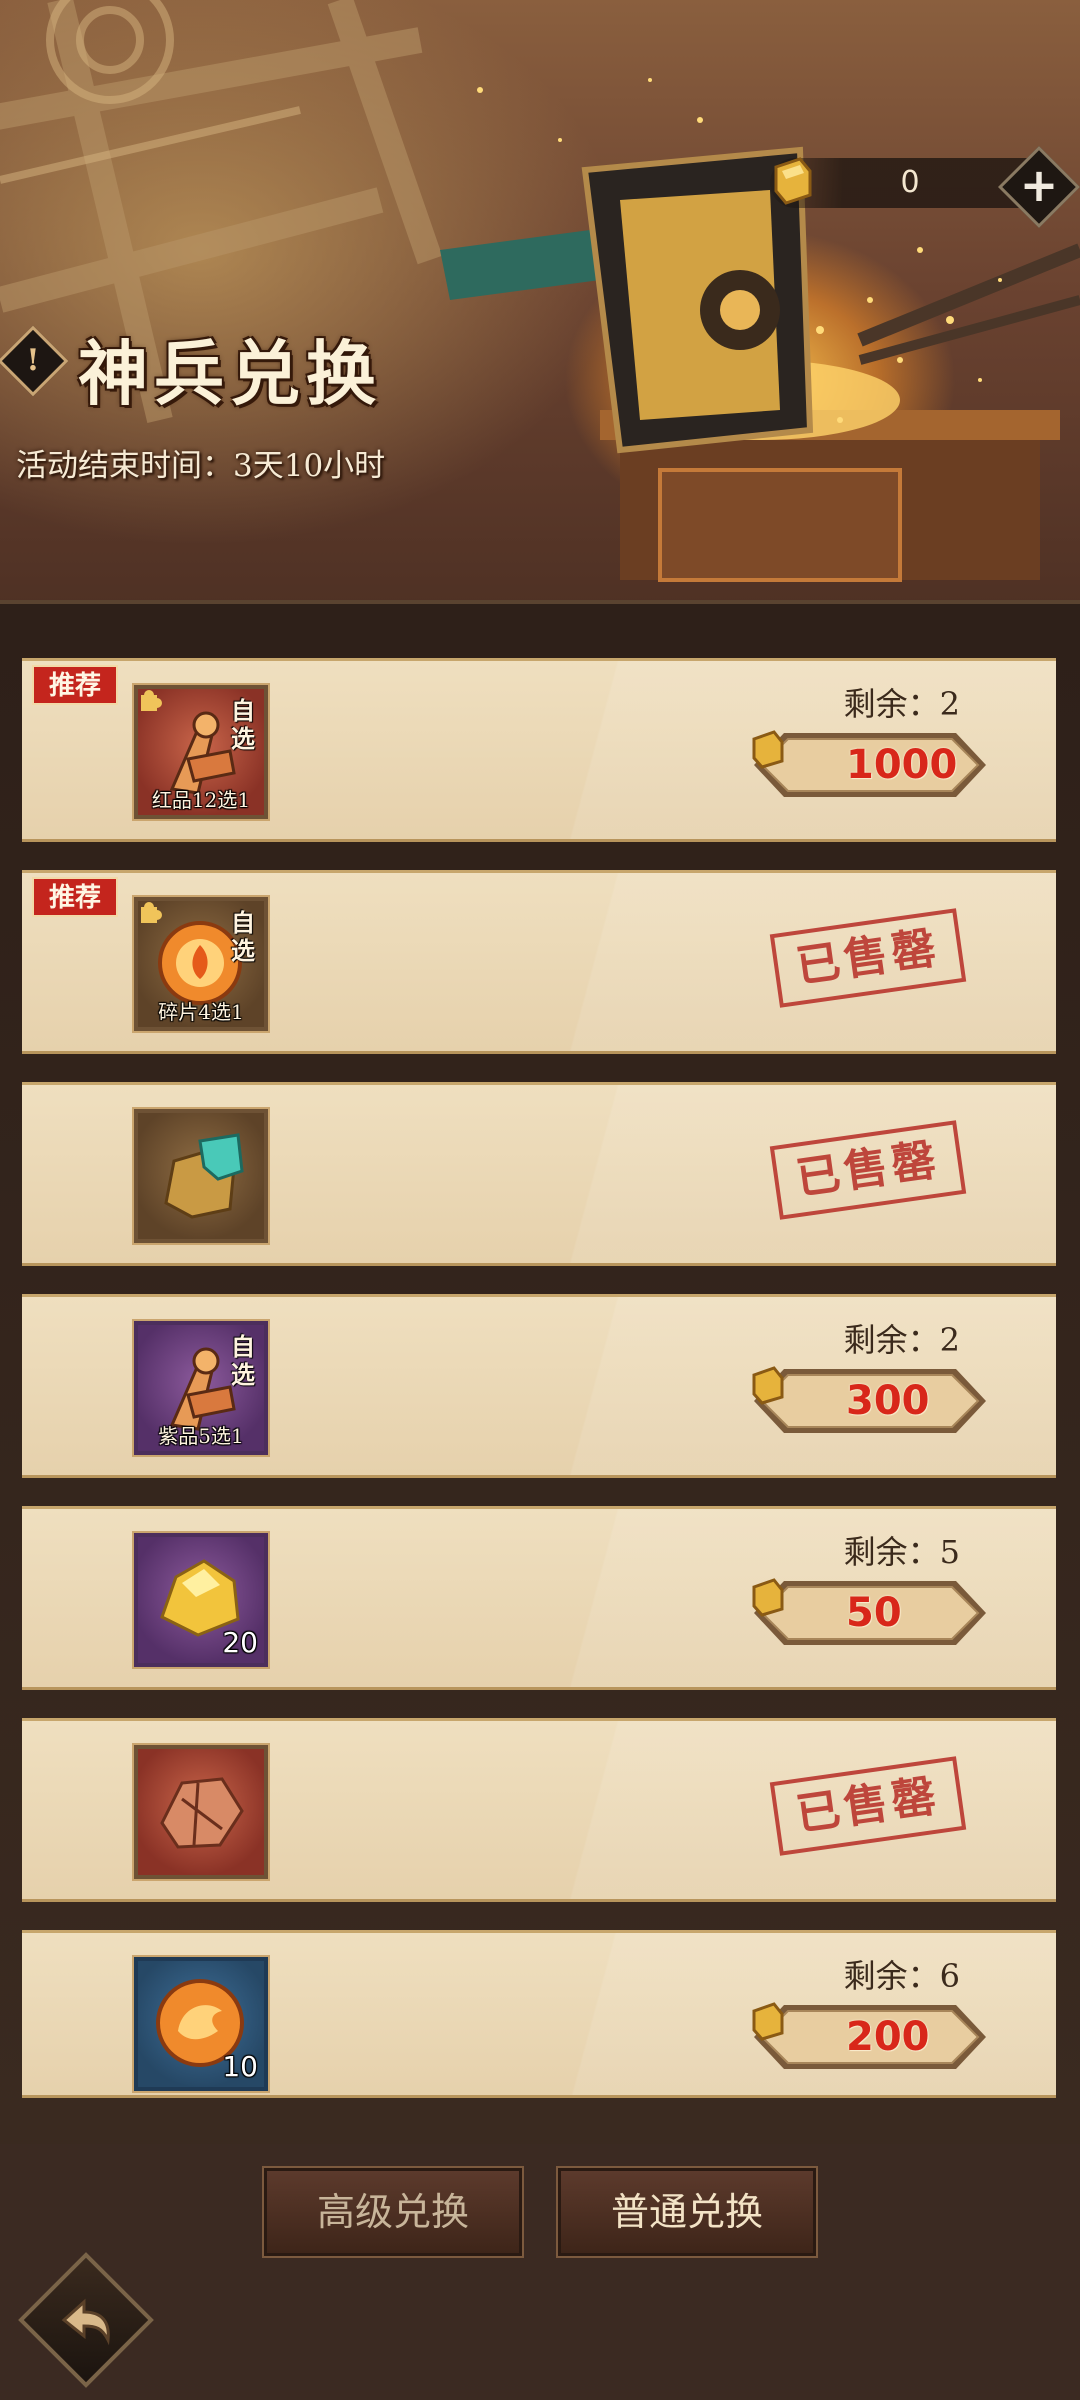 Image resolution: width=1080 pixels, height=2400 pixels. I want to click on dragon-orb-icon: 10, so click(201, 2024).